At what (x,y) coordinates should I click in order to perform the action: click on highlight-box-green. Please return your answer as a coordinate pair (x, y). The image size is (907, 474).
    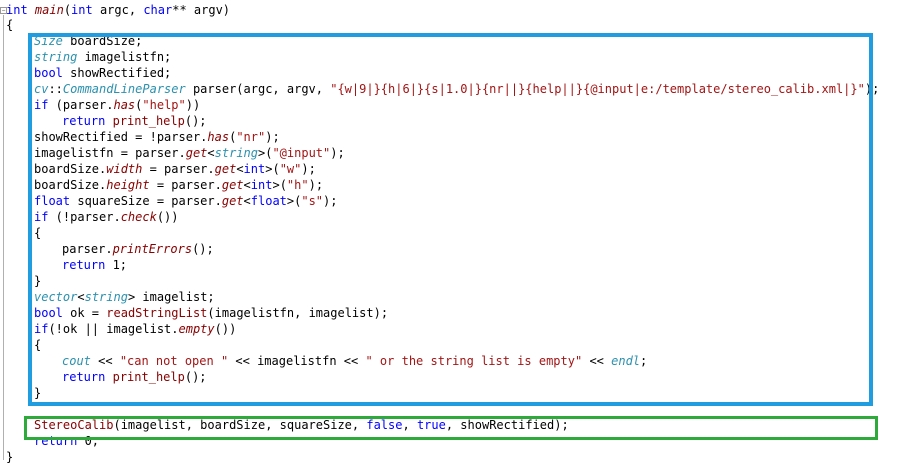
    Looking at the image, I should click on (451, 428).